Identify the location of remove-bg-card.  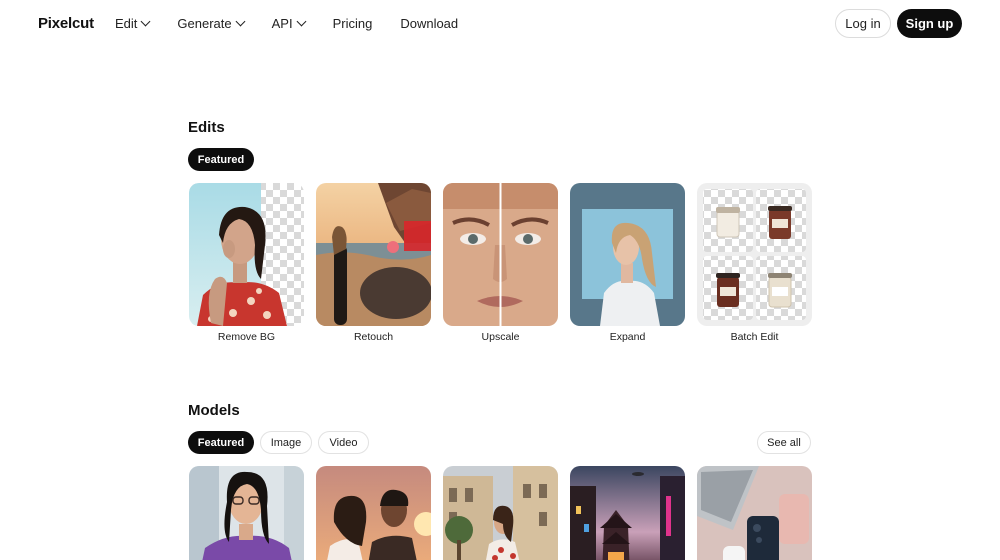
(246, 254).